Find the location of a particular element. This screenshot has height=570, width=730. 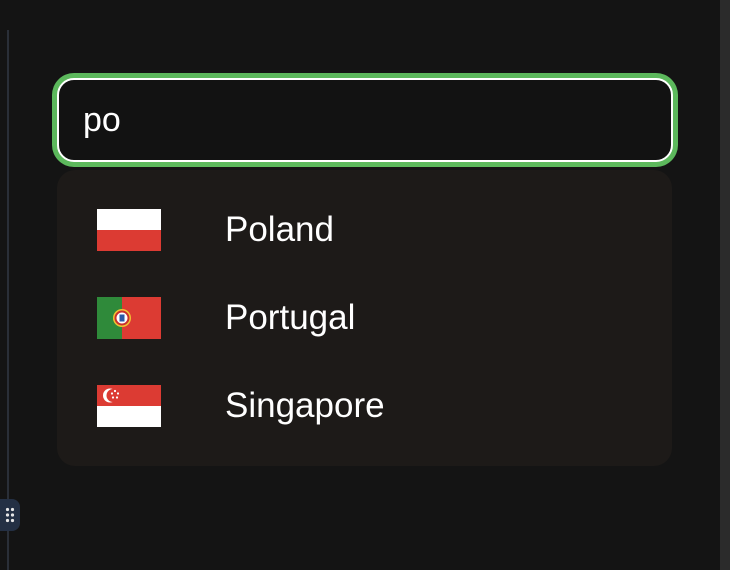

option-label: Singapore is located at coordinates (305, 405).